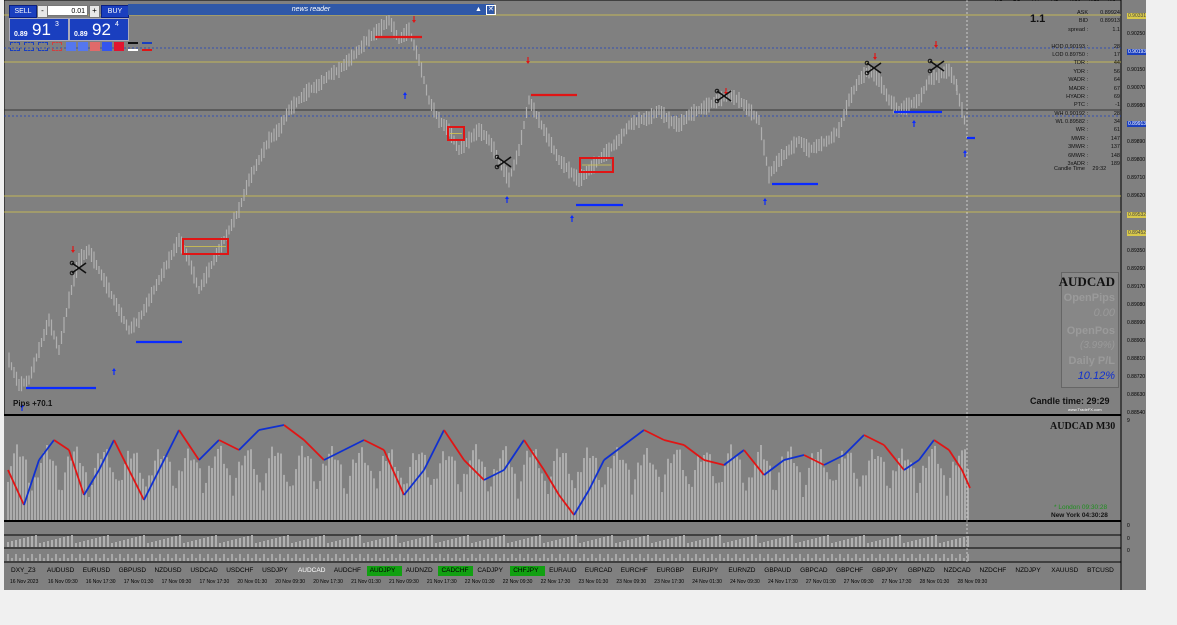  Describe the element at coordinates (593, 582) in the screenshot. I see `time-axis-label: 23 Nov 01:30` at that location.